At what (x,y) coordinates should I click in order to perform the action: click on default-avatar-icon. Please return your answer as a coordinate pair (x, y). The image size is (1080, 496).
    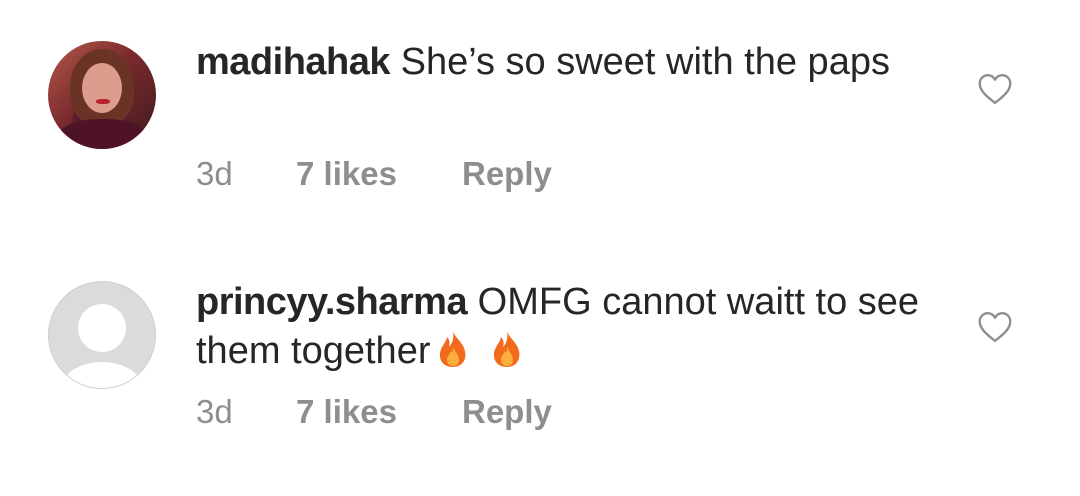
    Looking at the image, I should click on (102, 335).